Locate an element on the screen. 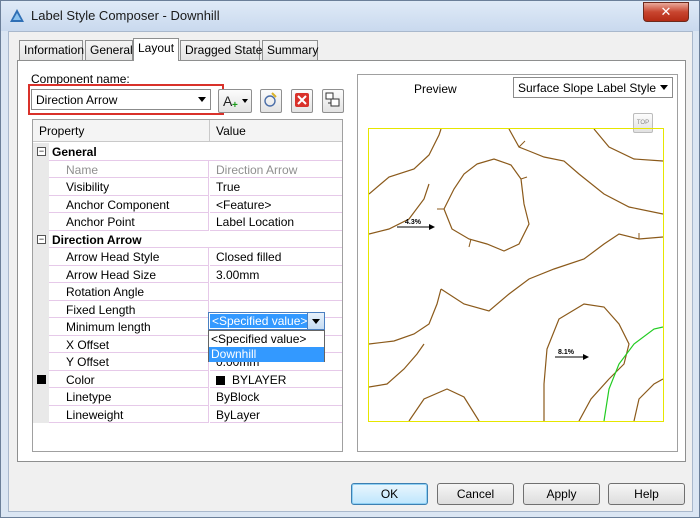 This screenshot has width=700, height=518. property-name: Visibility is located at coordinates (129, 187).